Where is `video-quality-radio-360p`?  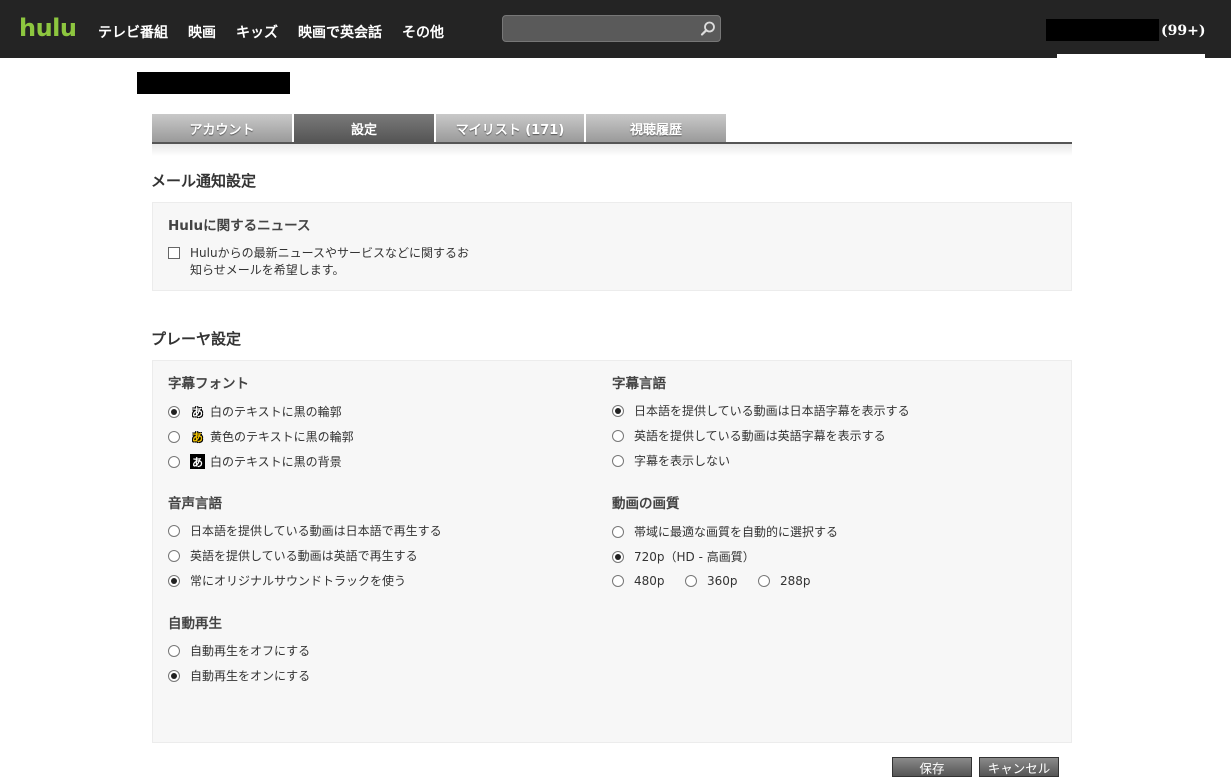 video-quality-radio-360p is located at coordinates (691, 581).